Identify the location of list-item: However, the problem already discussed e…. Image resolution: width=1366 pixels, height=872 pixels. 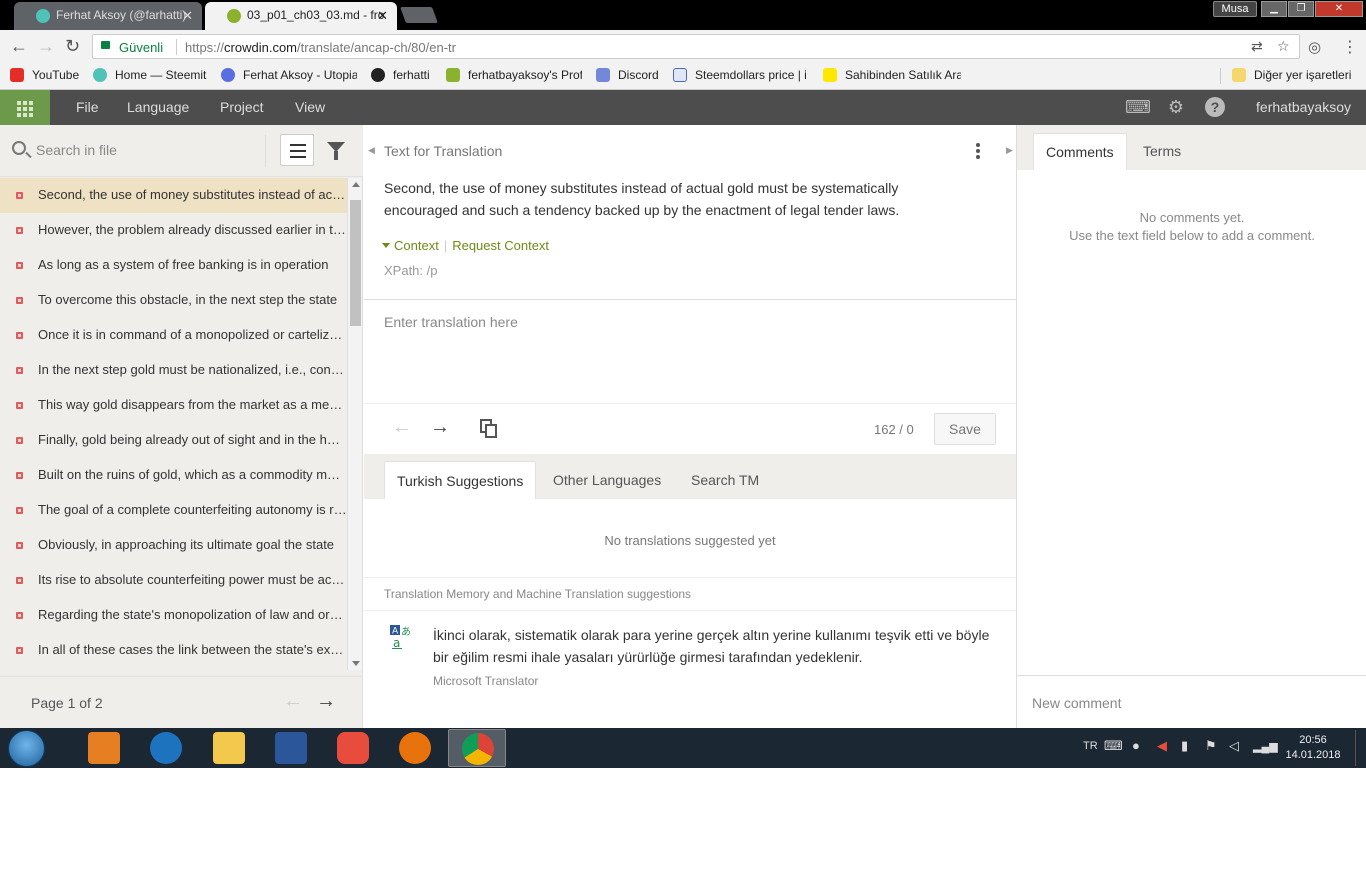
(173, 230).